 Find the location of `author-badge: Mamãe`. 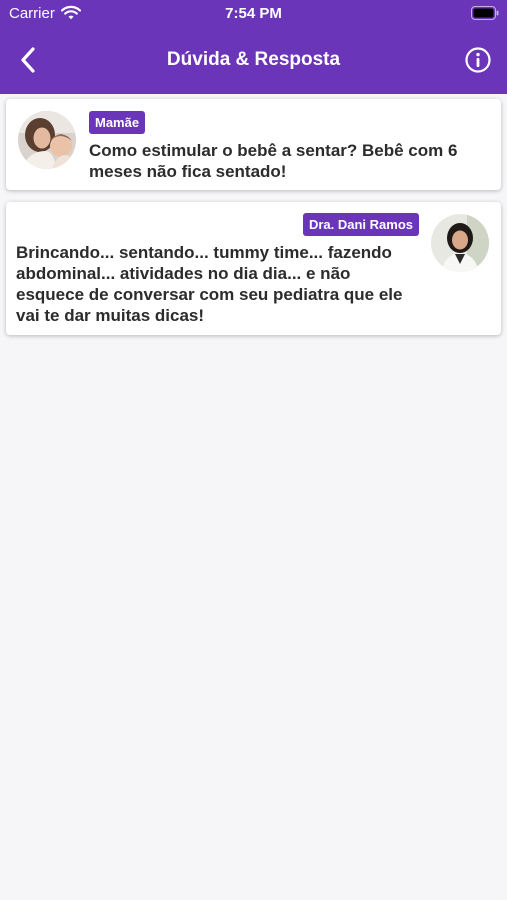

author-badge: Mamãe is located at coordinates (117, 122).